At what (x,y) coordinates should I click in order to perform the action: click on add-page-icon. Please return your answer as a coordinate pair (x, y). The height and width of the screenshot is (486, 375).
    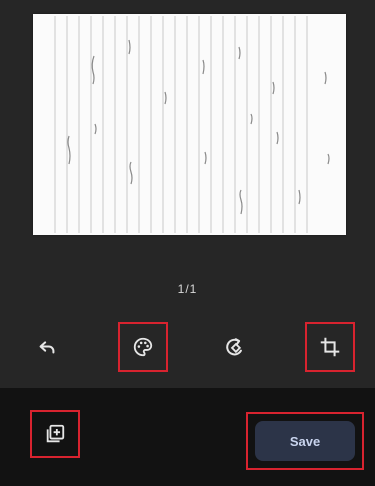
    Looking at the image, I should click on (55, 433).